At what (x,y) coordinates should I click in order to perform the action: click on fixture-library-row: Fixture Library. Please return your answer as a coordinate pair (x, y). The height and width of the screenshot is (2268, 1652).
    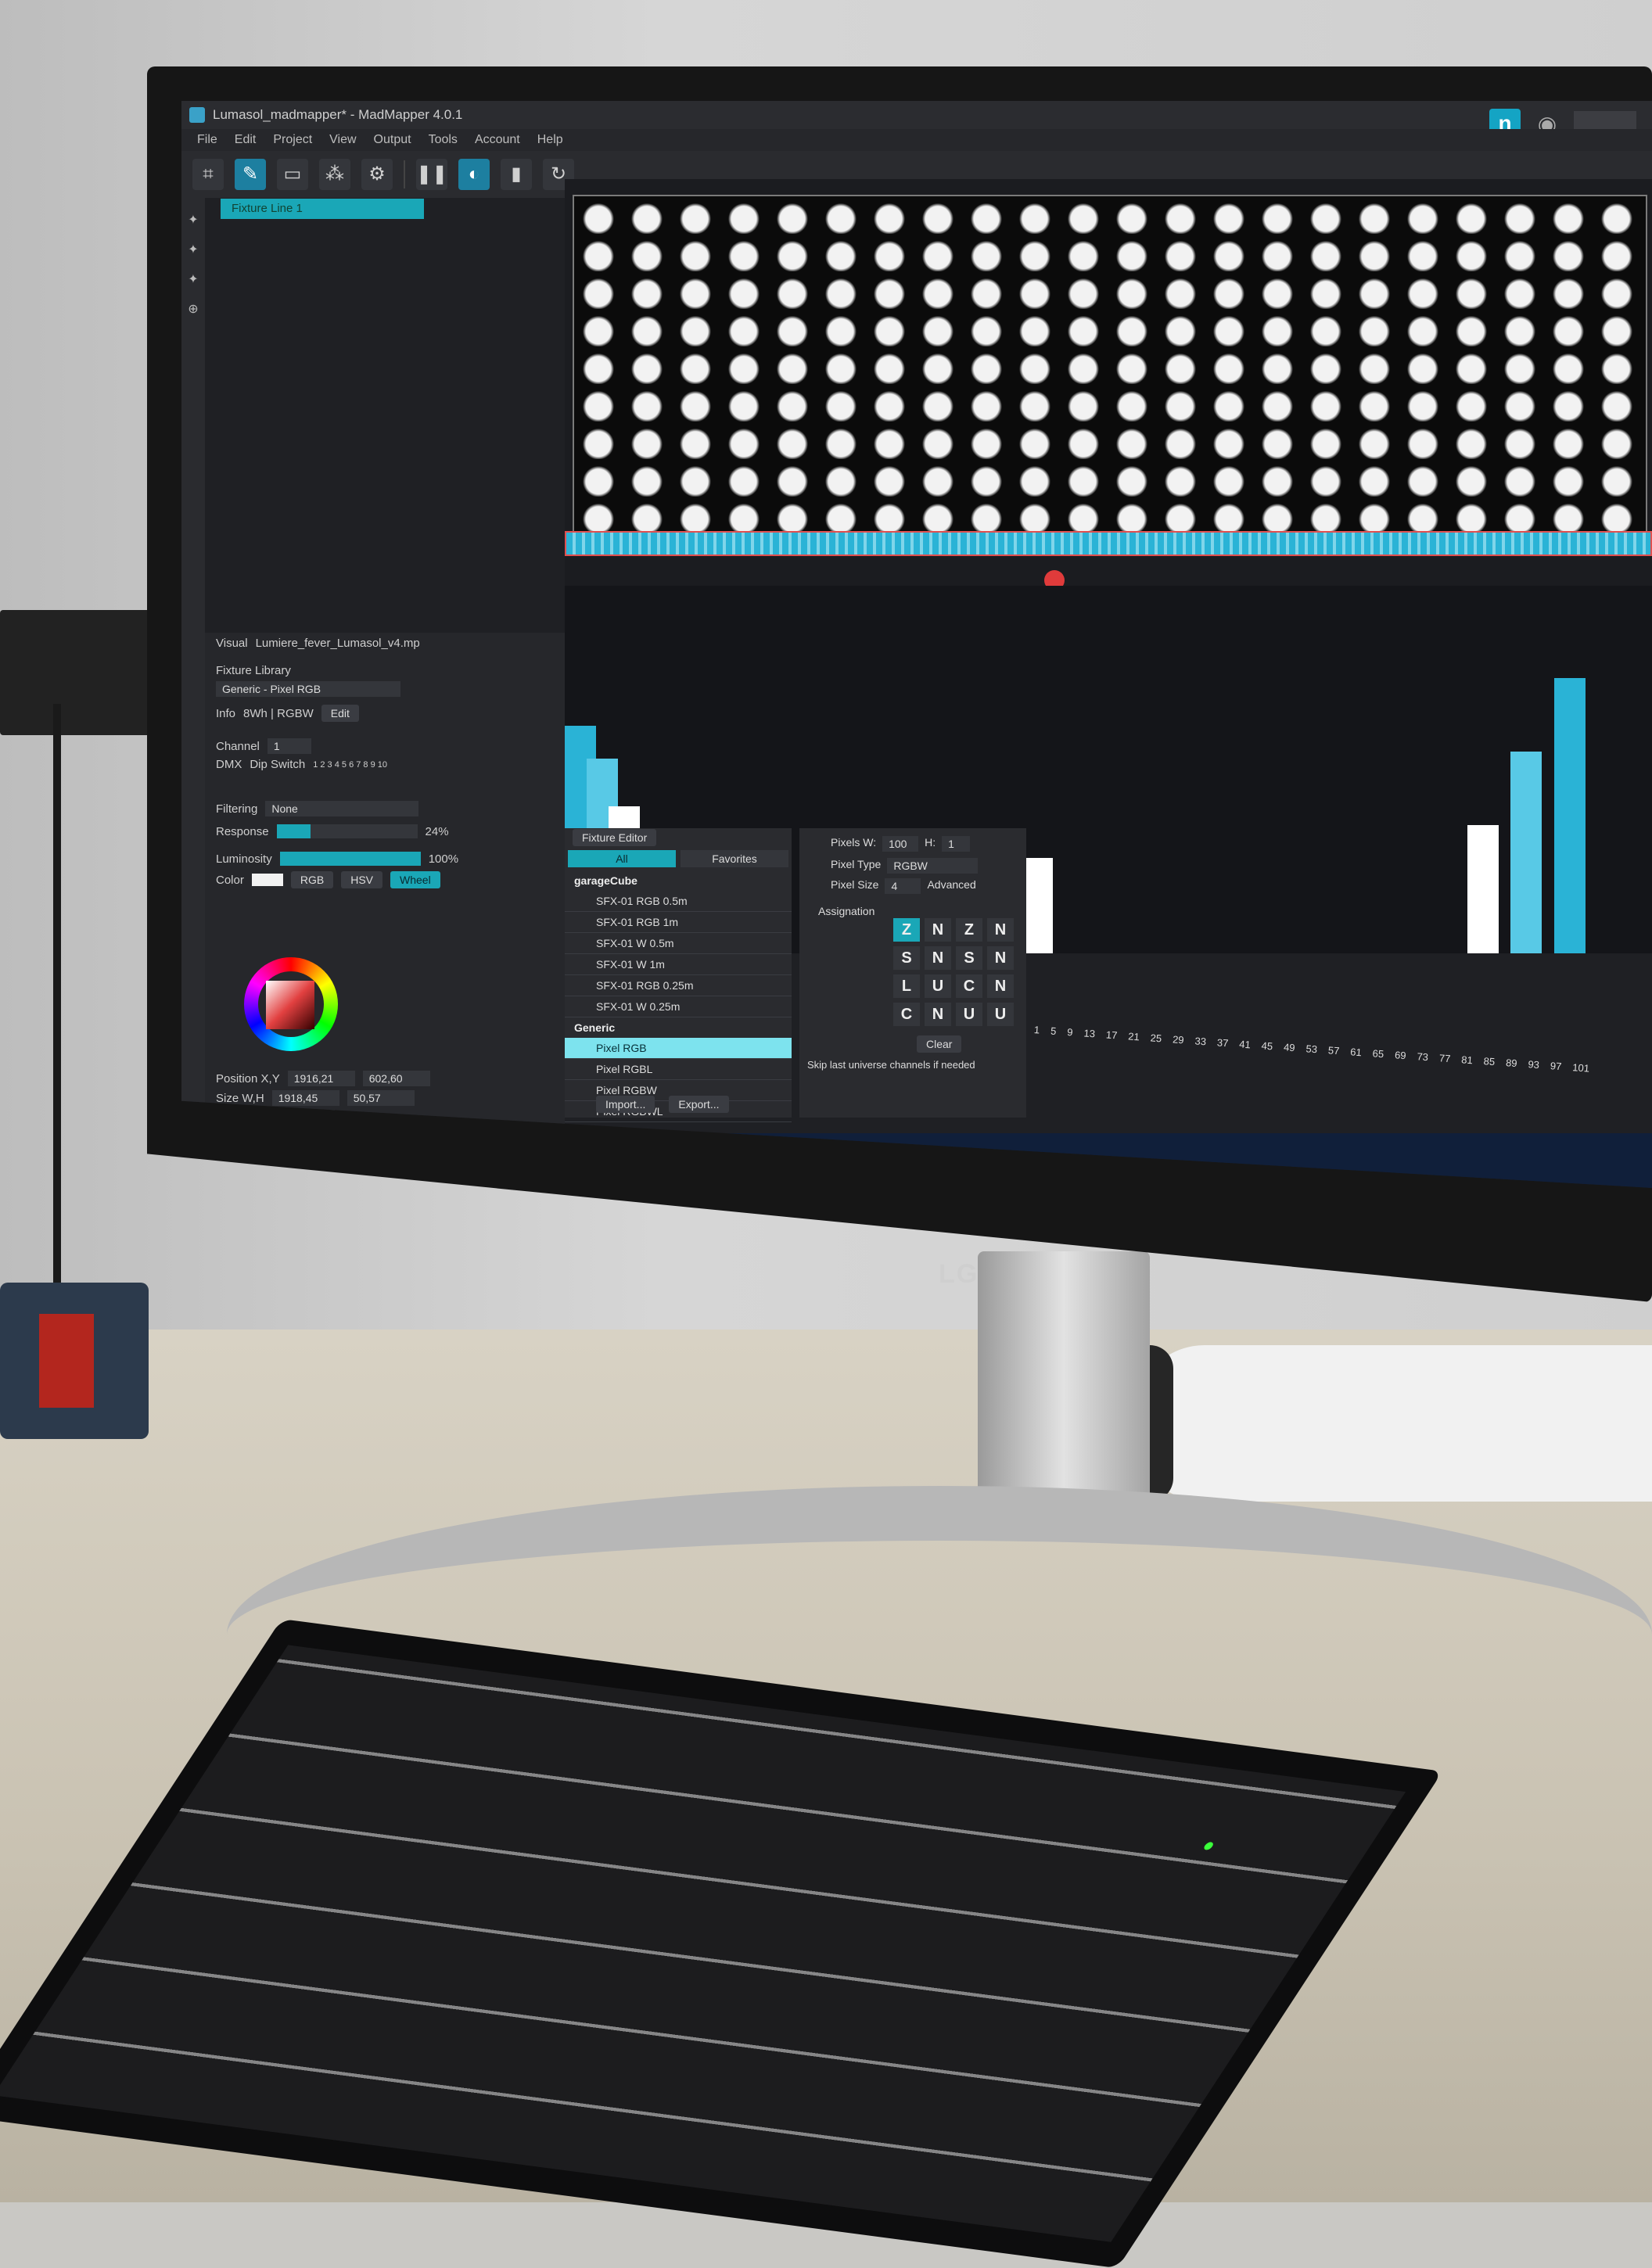
    Looking at the image, I should click on (253, 670).